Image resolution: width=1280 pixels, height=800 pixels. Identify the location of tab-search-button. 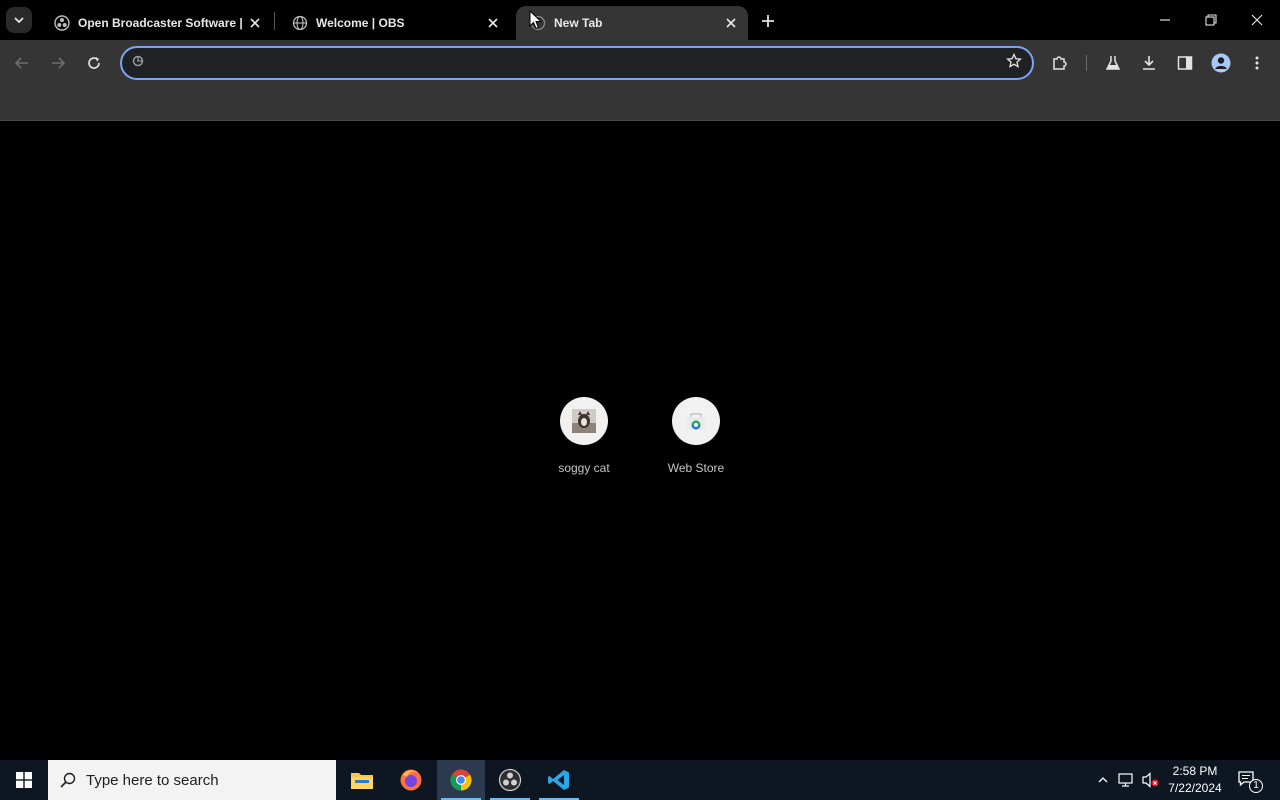
(19, 20).